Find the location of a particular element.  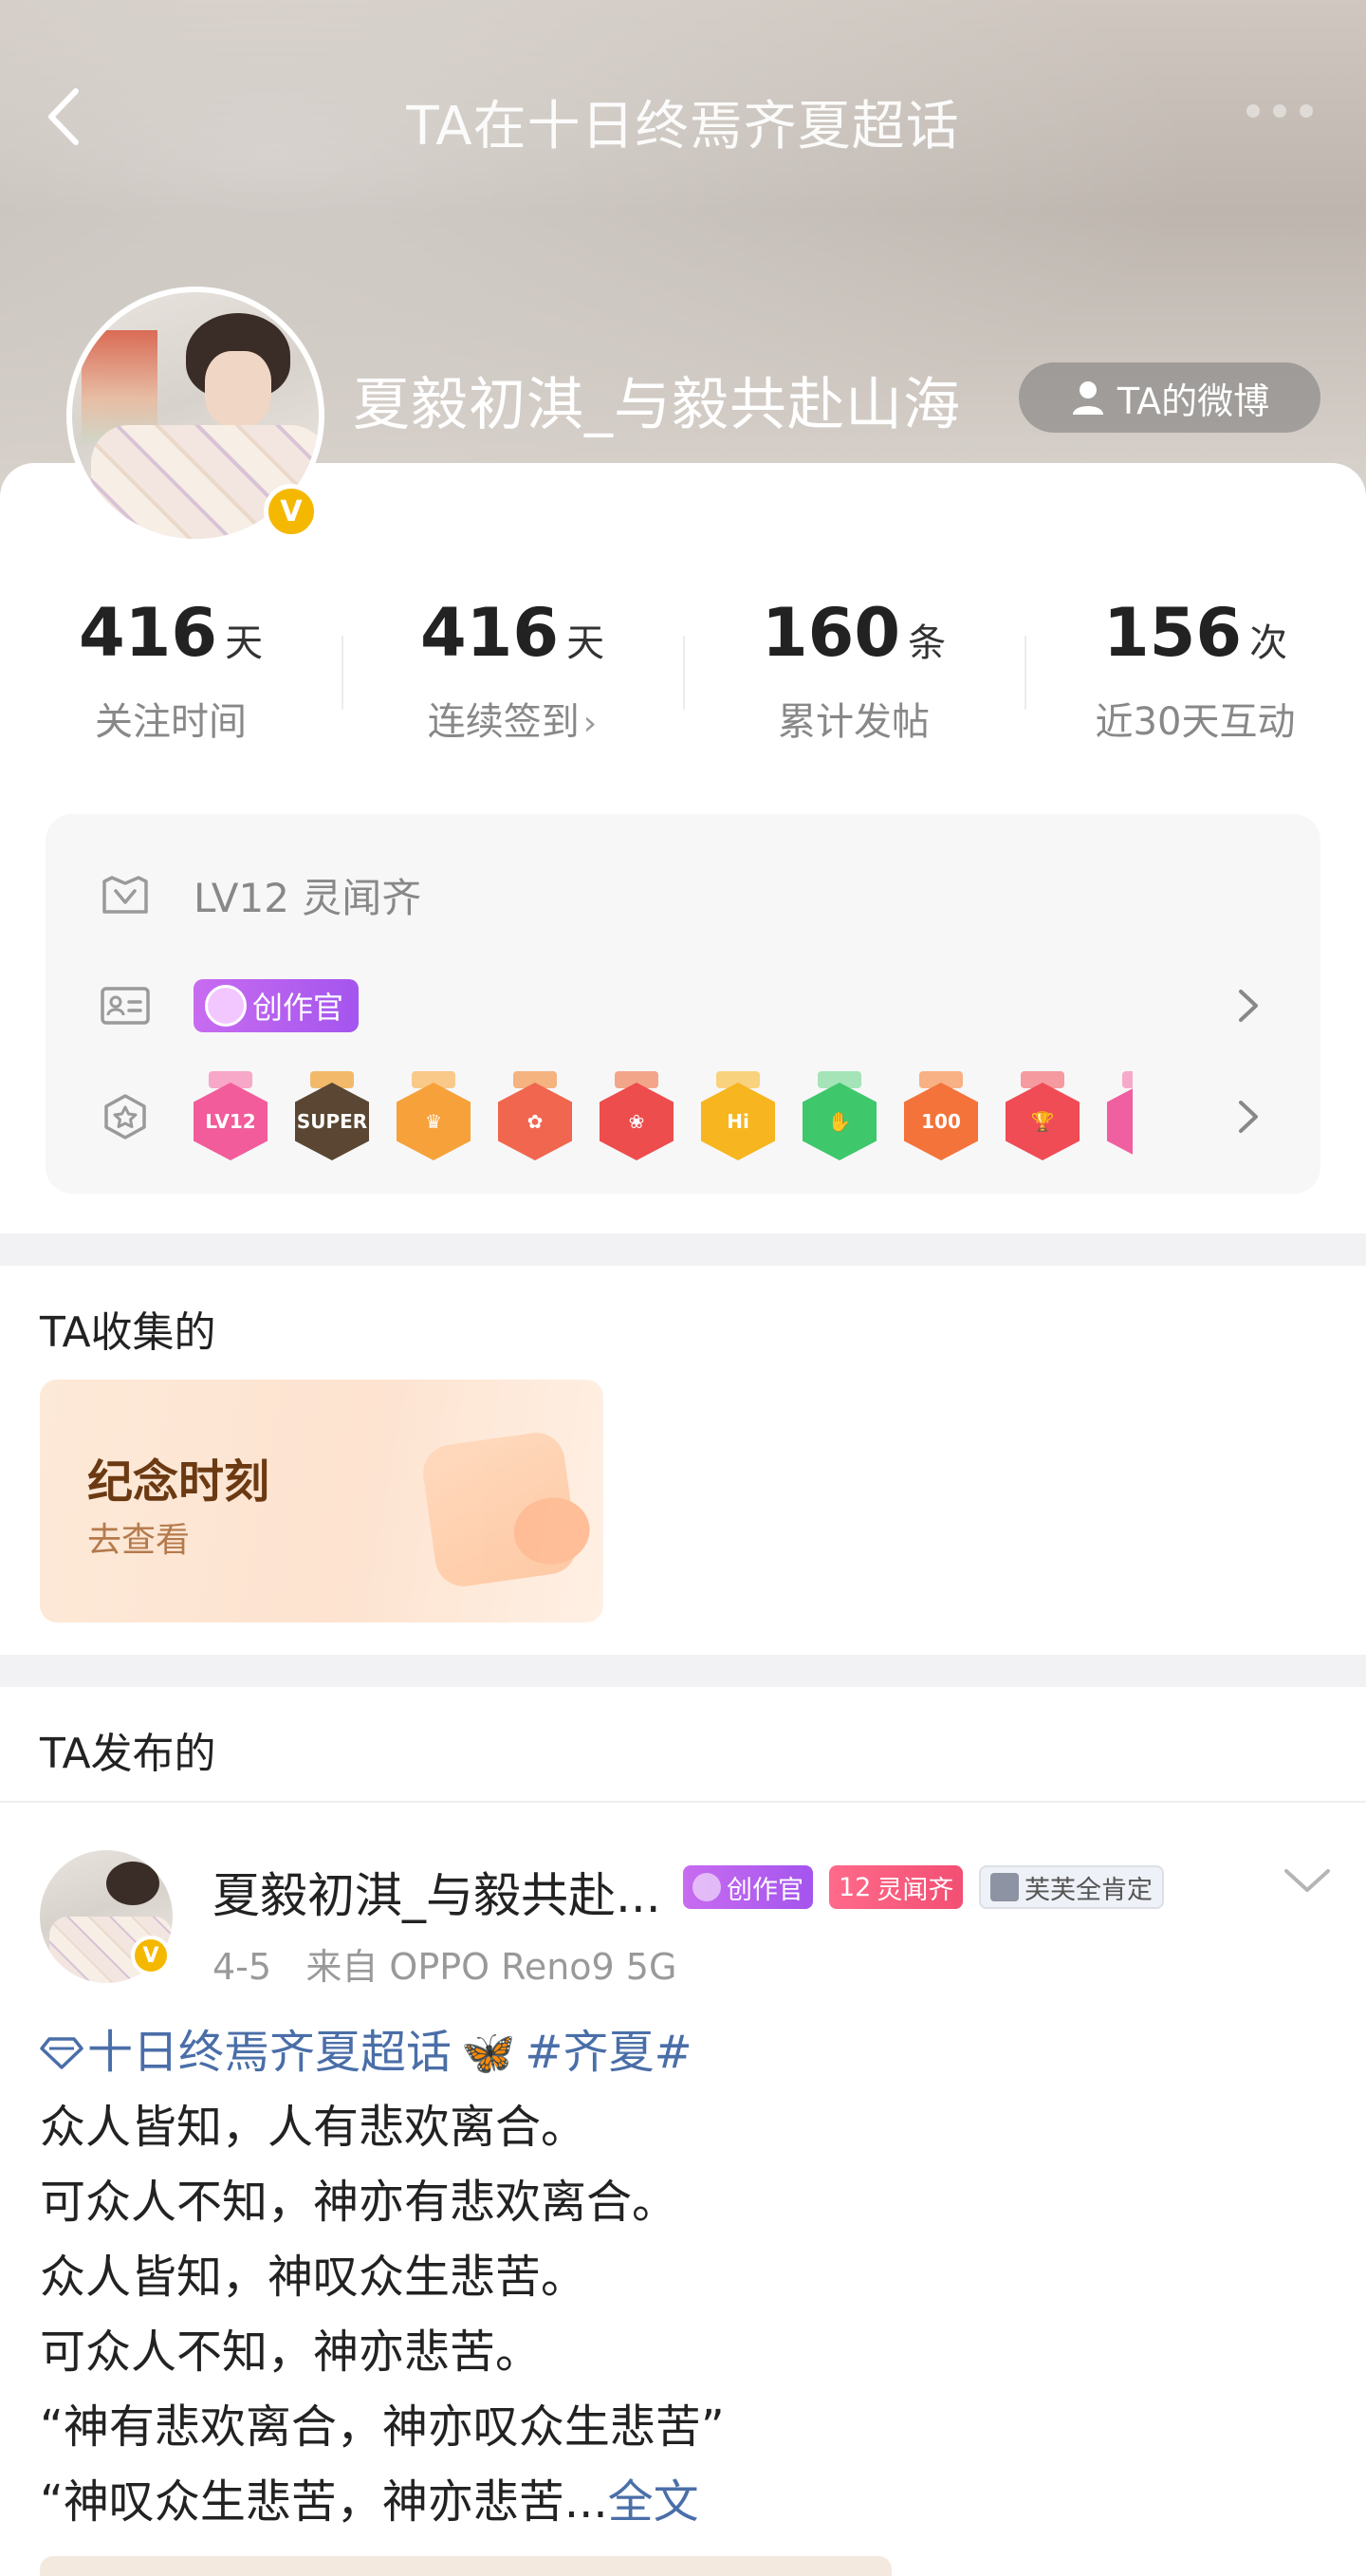

divider is located at coordinates (683, 1802).